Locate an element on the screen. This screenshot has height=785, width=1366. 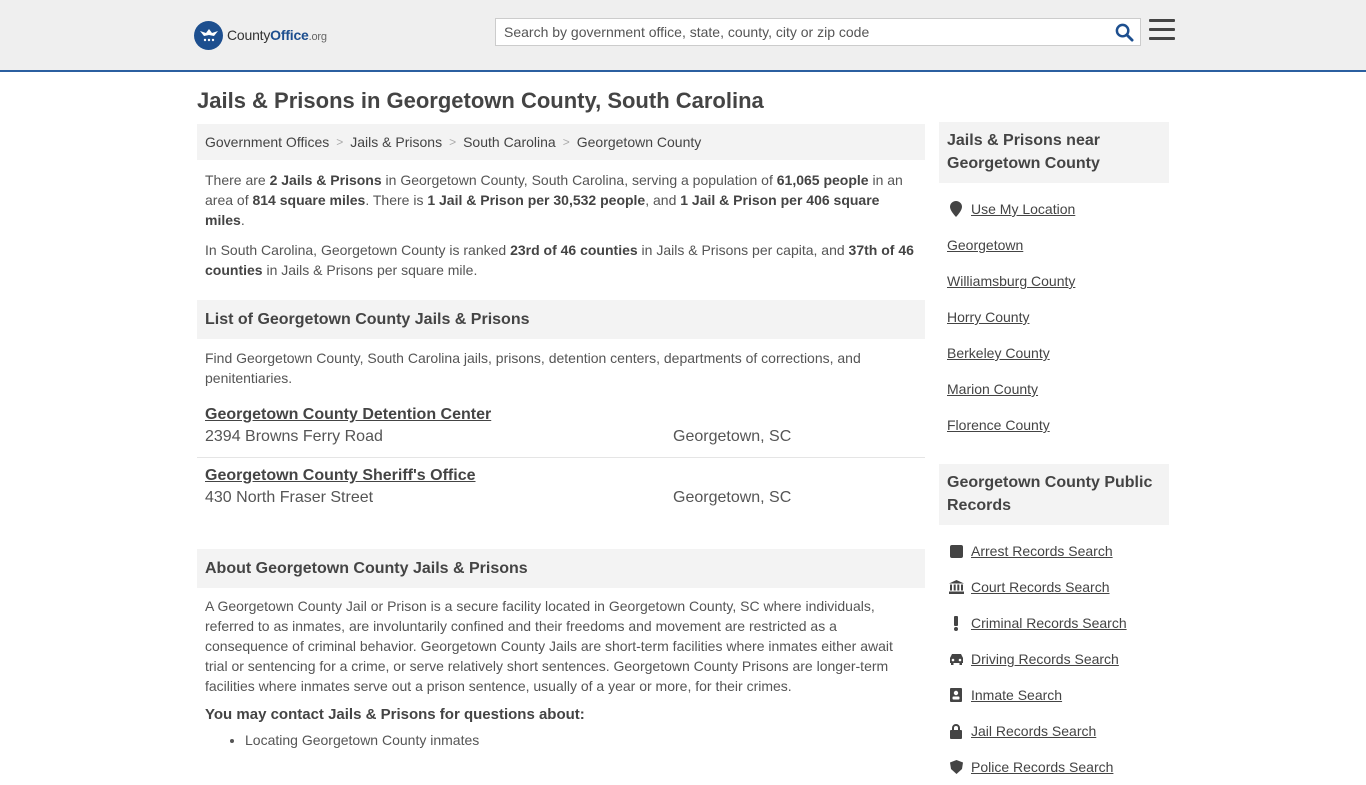
site-header: CountyOffice.org is located at coordinates (683, 36).